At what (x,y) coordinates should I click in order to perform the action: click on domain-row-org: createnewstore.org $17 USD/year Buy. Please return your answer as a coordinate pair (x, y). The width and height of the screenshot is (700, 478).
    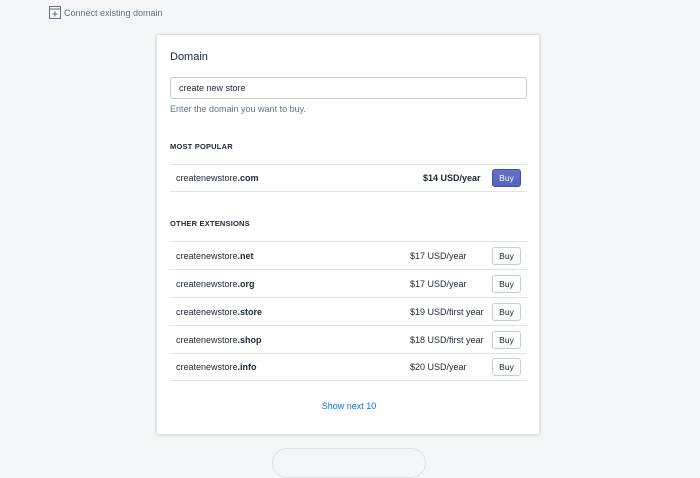
    Looking at the image, I should click on (348, 283).